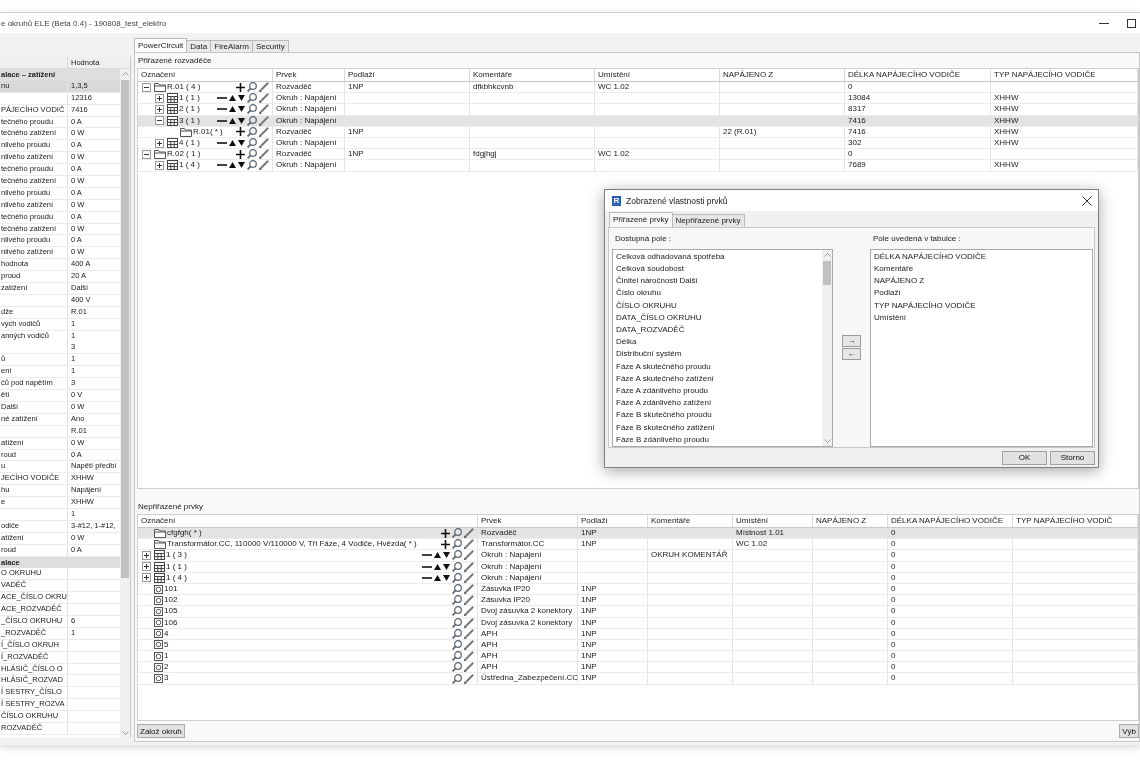 The image size is (1140, 760). I want to click on list-item: Číslo okruhu, so click(719, 293).